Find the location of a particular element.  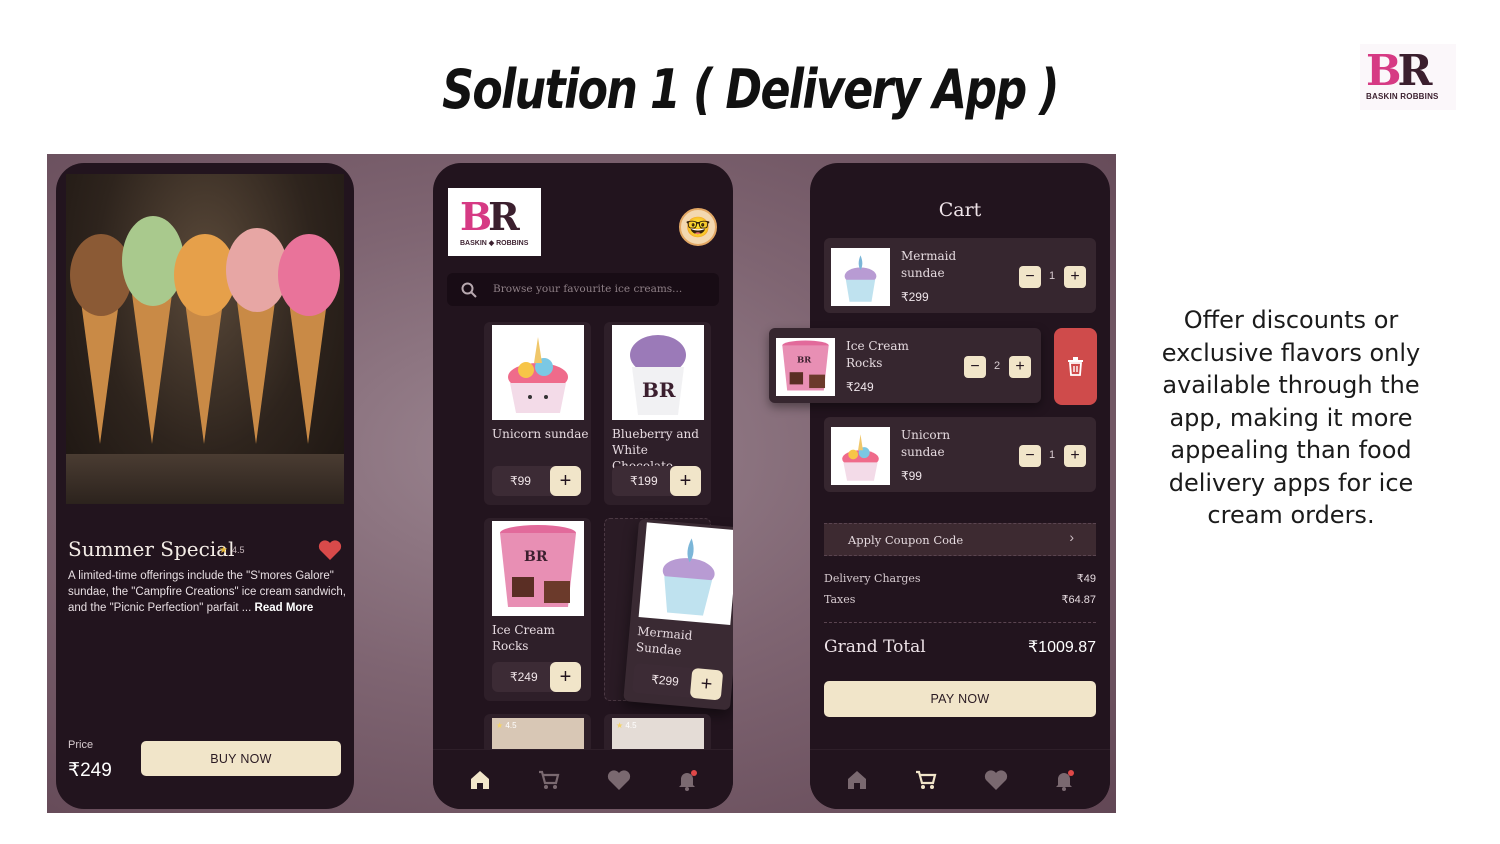

taxes-label: Taxes is located at coordinates (840, 599).